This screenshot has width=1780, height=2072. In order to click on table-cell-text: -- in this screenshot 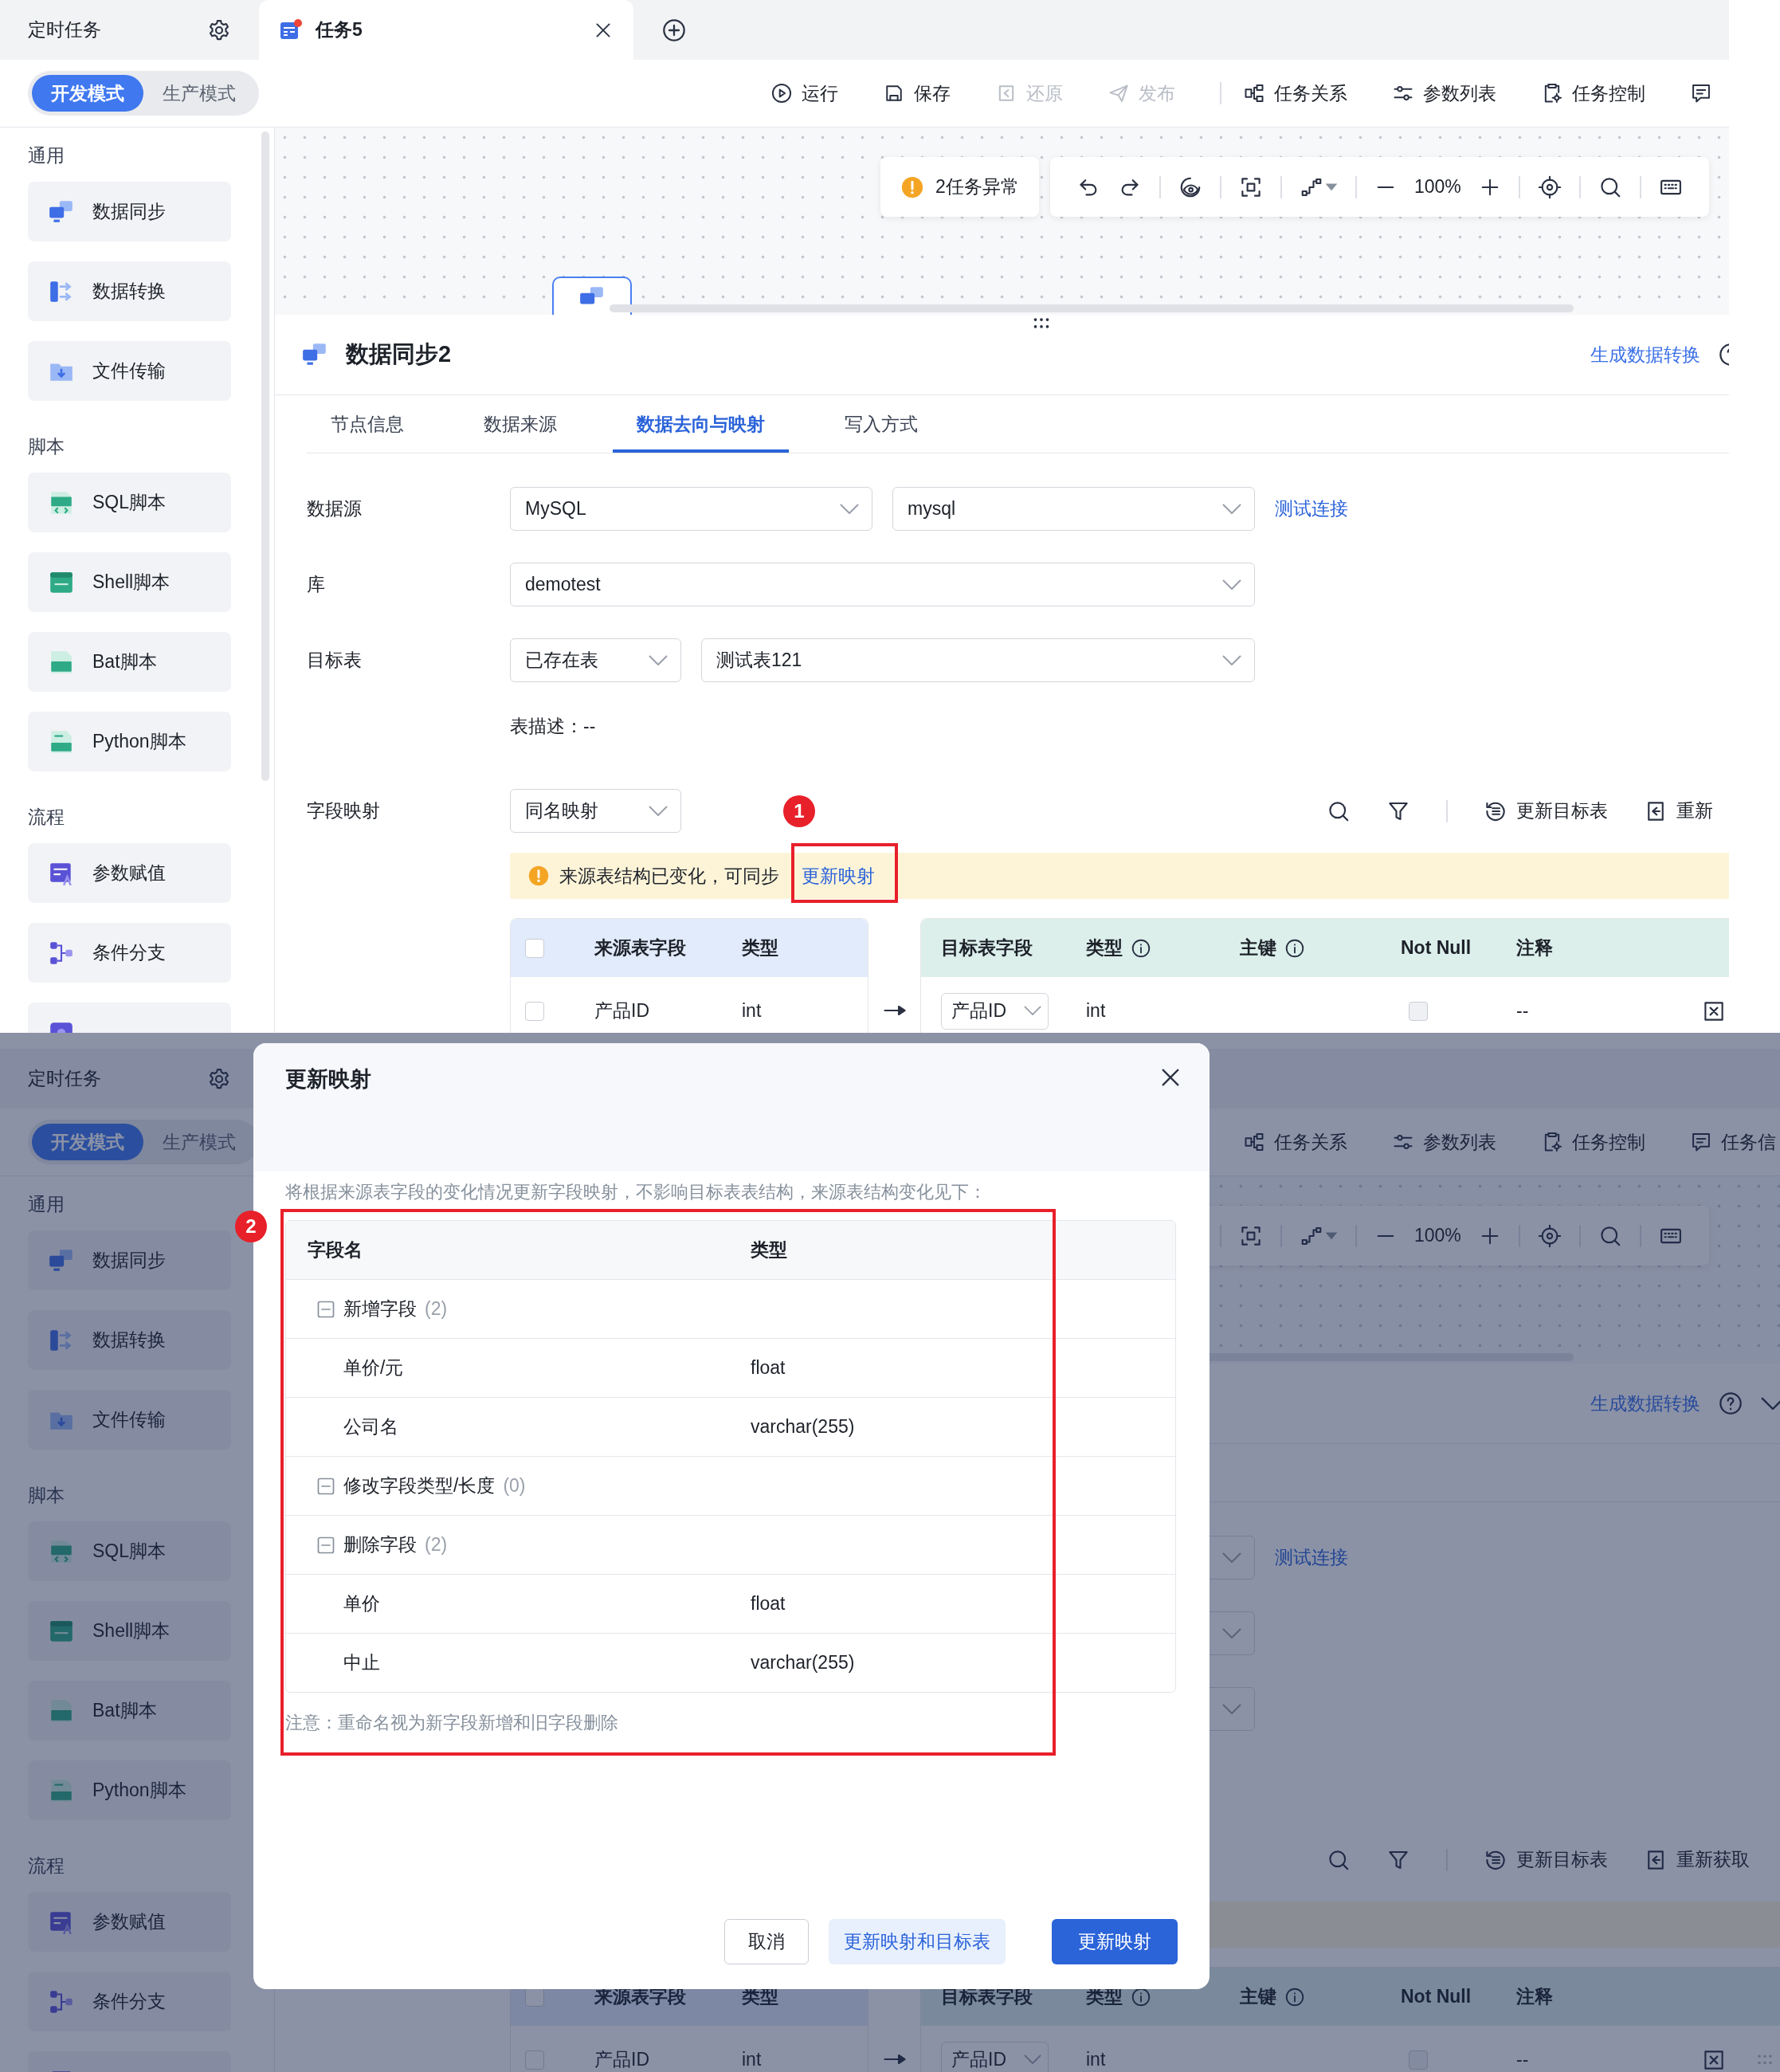, I will do `click(1523, 2059)`.